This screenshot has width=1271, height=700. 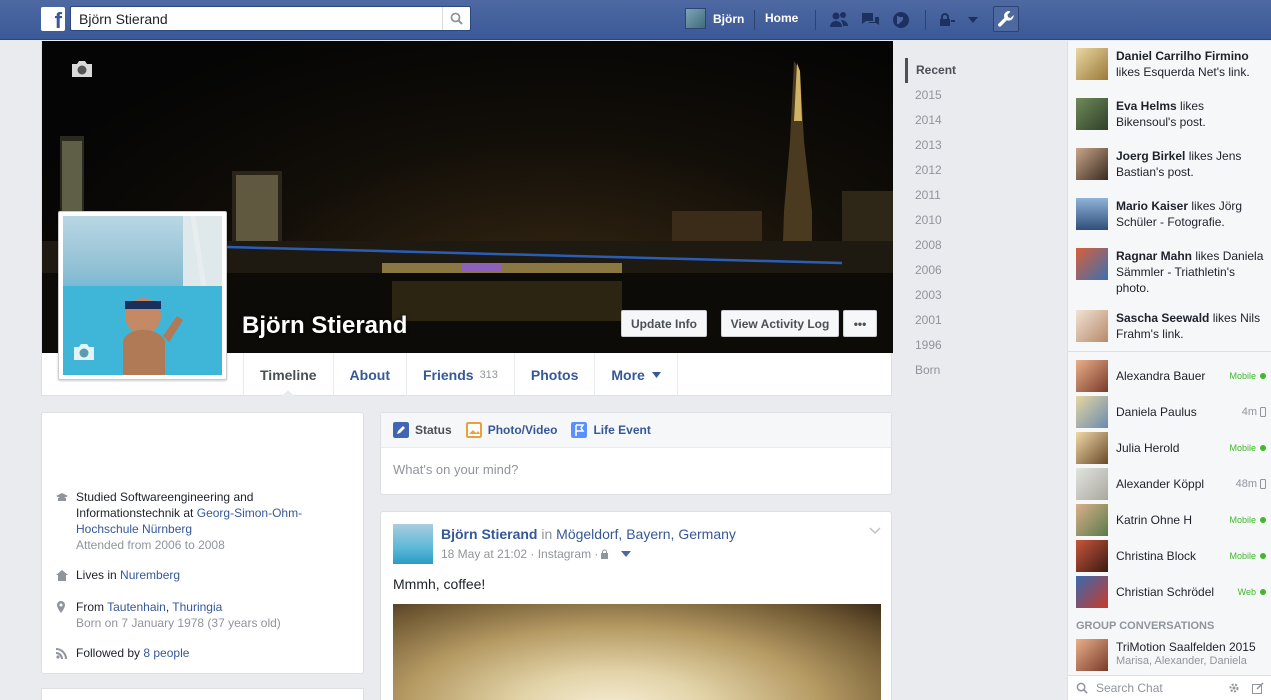 What do you see at coordinates (150, 575) in the screenshot?
I see `lives-in-city-link: Nuremberg` at bounding box center [150, 575].